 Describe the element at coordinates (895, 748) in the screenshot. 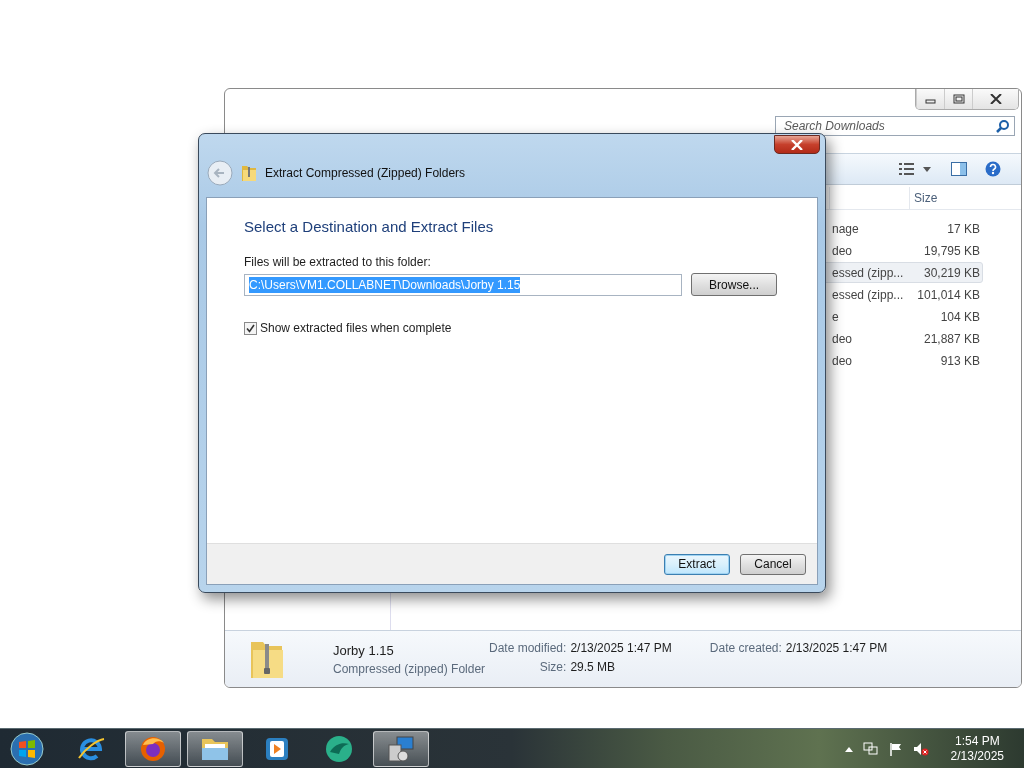

I see `flag-icon` at that location.